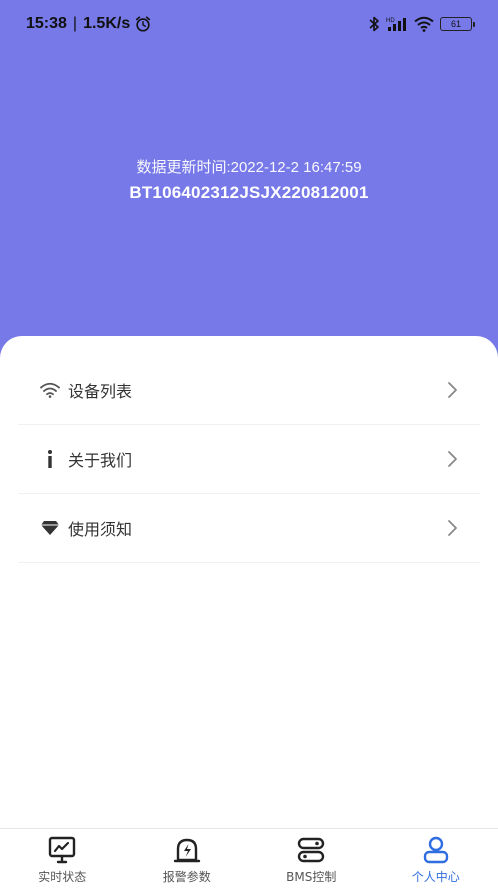 The image size is (498, 892). I want to click on device-id: BT106402312JSJX220812001, so click(249, 192).